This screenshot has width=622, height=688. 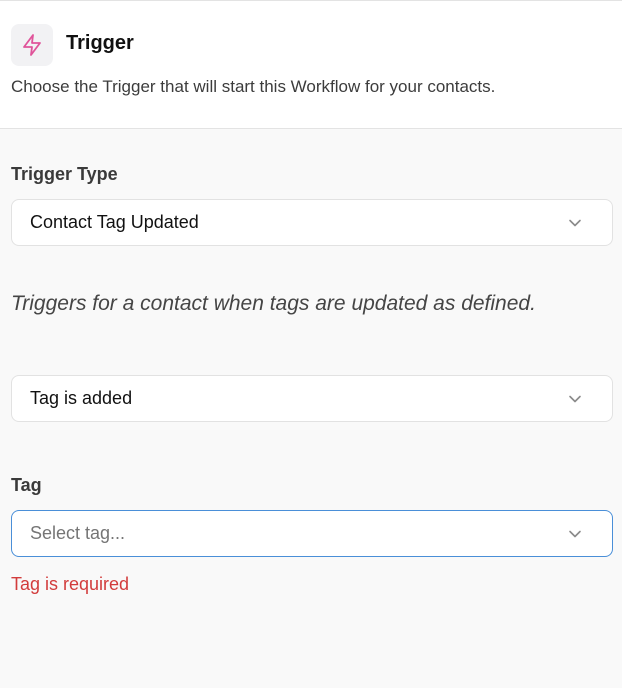 What do you see at coordinates (100, 43) in the screenshot?
I see `panel-title: Trigger` at bounding box center [100, 43].